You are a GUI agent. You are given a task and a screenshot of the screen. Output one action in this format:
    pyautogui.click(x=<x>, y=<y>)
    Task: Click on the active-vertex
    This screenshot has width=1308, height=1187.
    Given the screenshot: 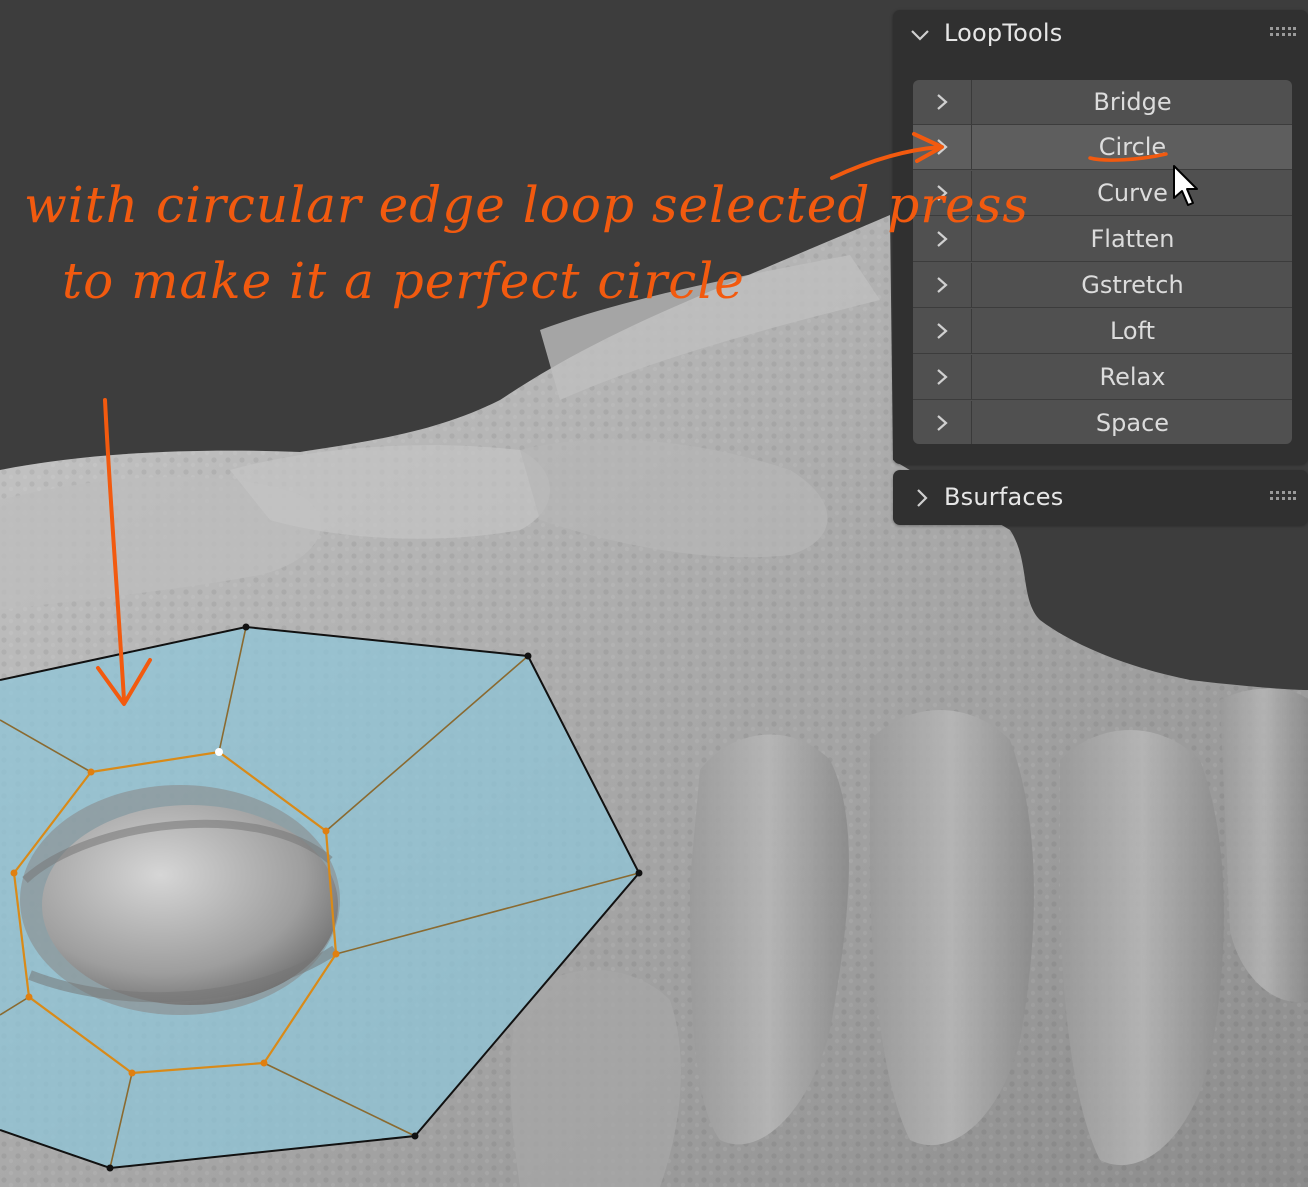 What is the action you would take?
    pyautogui.click(x=219, y=752)
    